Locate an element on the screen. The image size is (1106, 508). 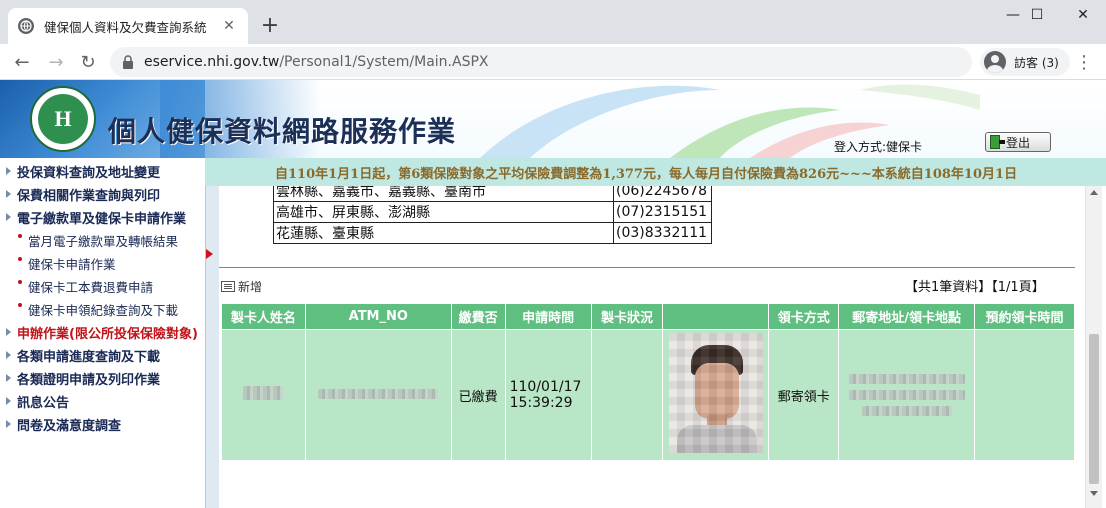
table-row: 雲林縣、嘉義市、嘉義縣、臺南市 (06)2245678 is located at coordinates (492, 194).